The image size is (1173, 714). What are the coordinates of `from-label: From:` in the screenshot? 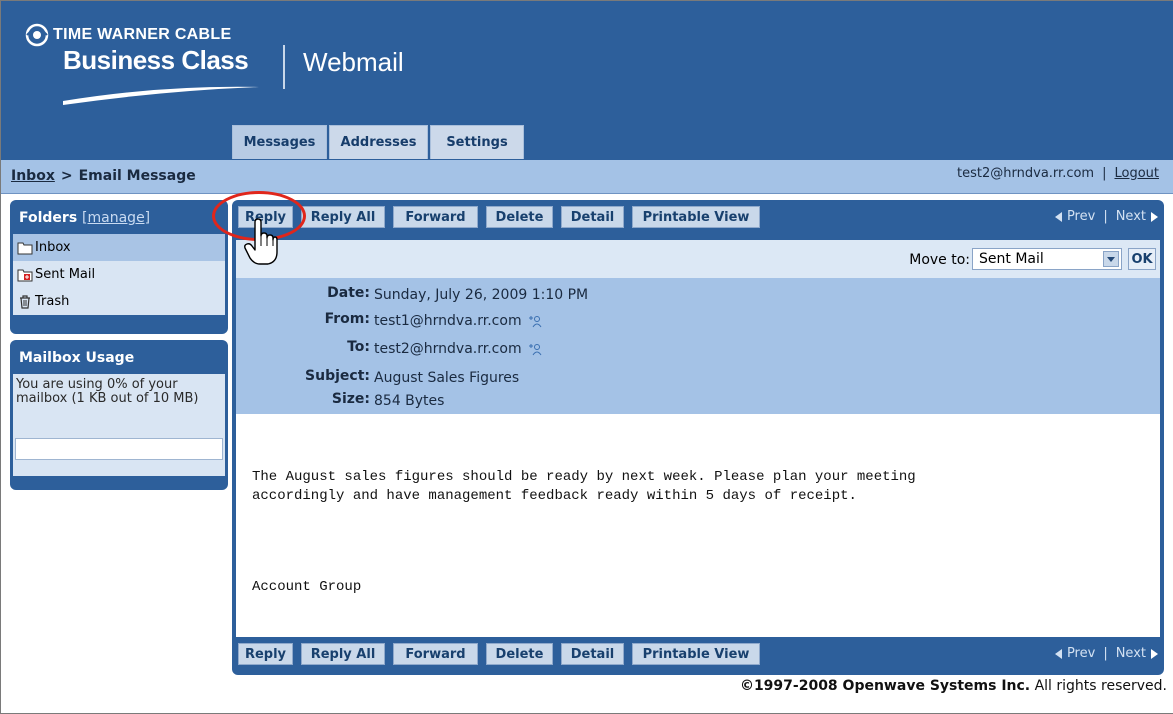 It's located at (347, 319).